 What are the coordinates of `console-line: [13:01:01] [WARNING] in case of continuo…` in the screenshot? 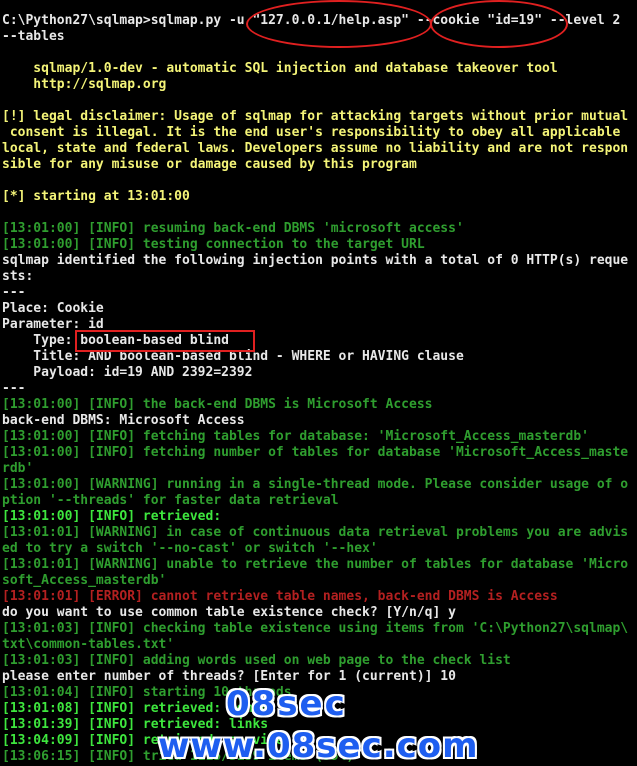 It's located at (315, 532).